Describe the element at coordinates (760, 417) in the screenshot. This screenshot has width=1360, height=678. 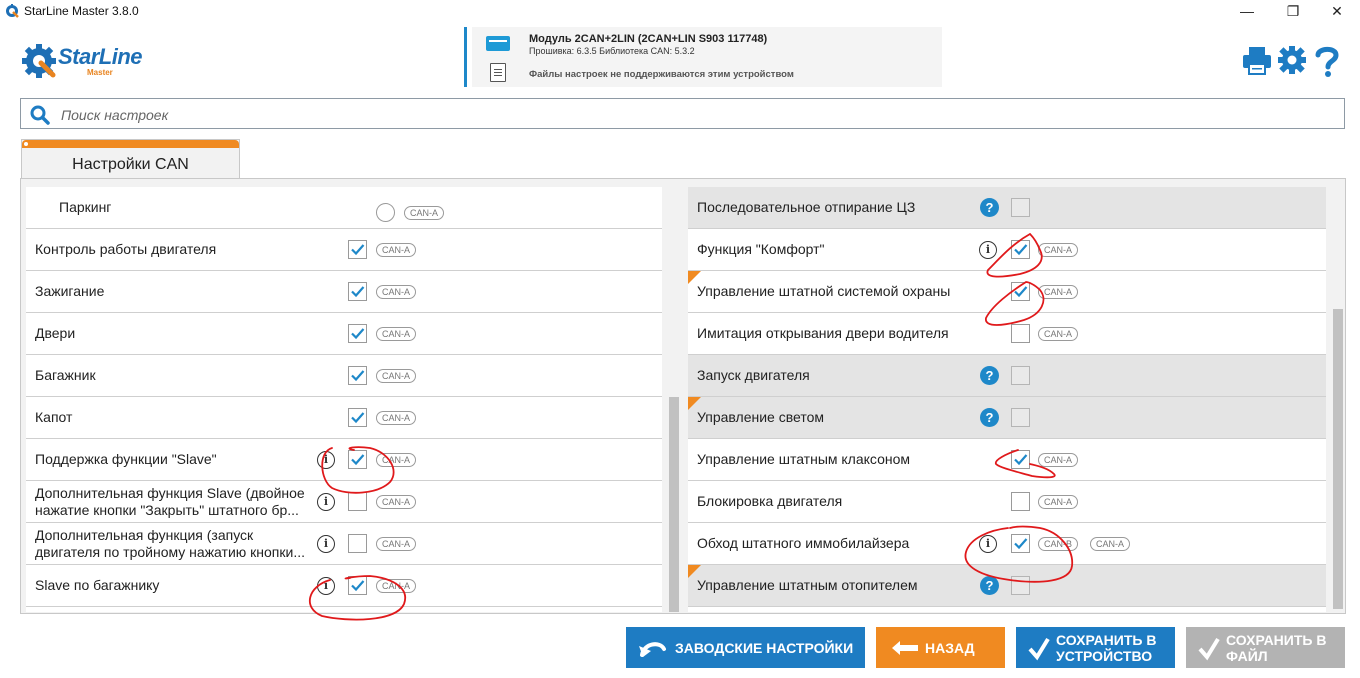
I see `setting-label: Управление светом` at that location.